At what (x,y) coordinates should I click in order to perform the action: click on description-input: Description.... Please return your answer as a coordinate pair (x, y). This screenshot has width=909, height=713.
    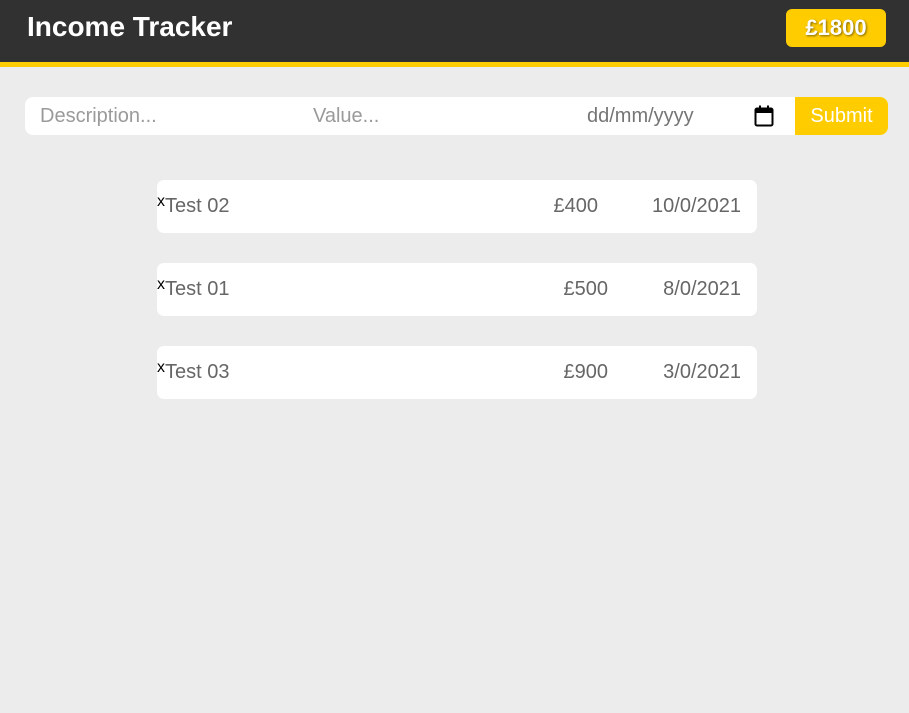
    Looking at the image, I should click on (98, 116).